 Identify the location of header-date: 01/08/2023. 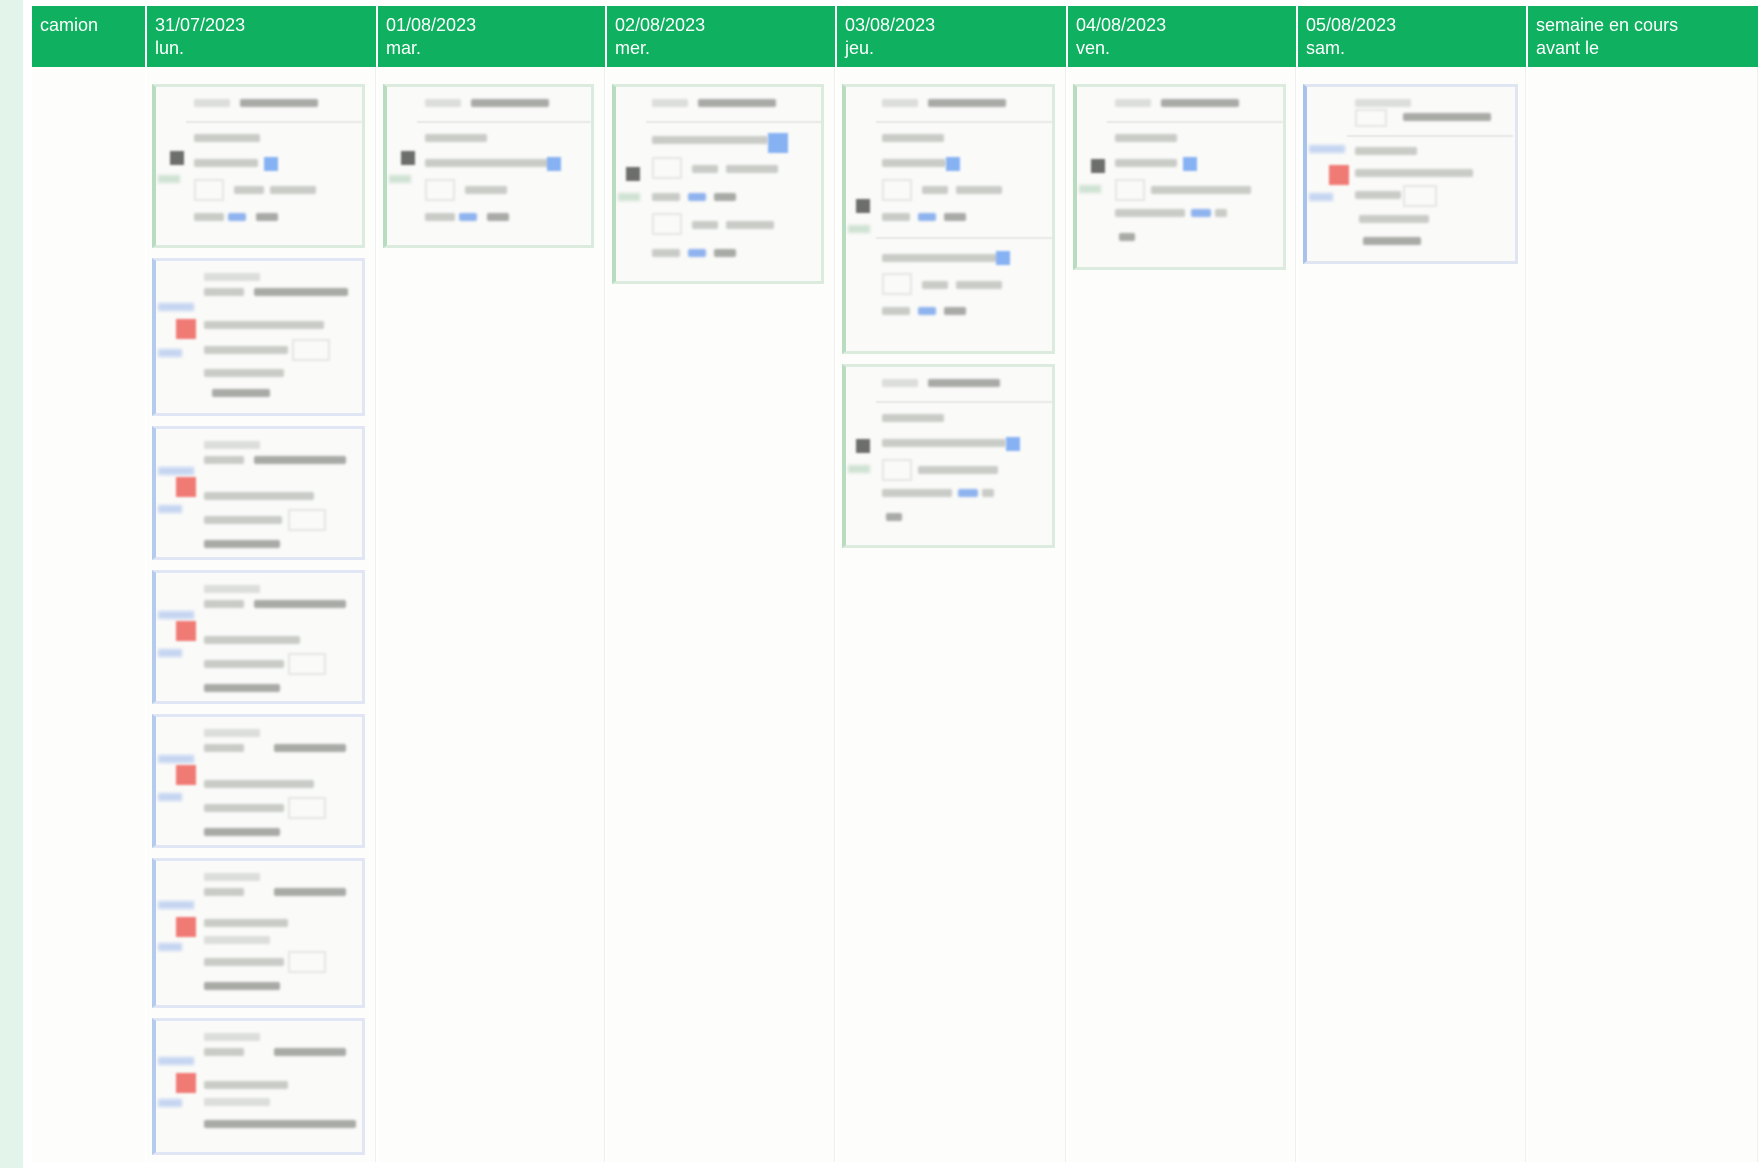
(431, 25).